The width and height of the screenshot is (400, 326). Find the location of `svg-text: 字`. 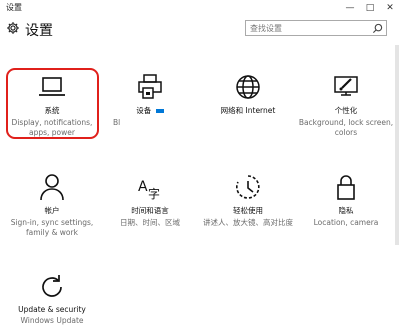

svg-text: 字 is located at coordinates (154, 193).